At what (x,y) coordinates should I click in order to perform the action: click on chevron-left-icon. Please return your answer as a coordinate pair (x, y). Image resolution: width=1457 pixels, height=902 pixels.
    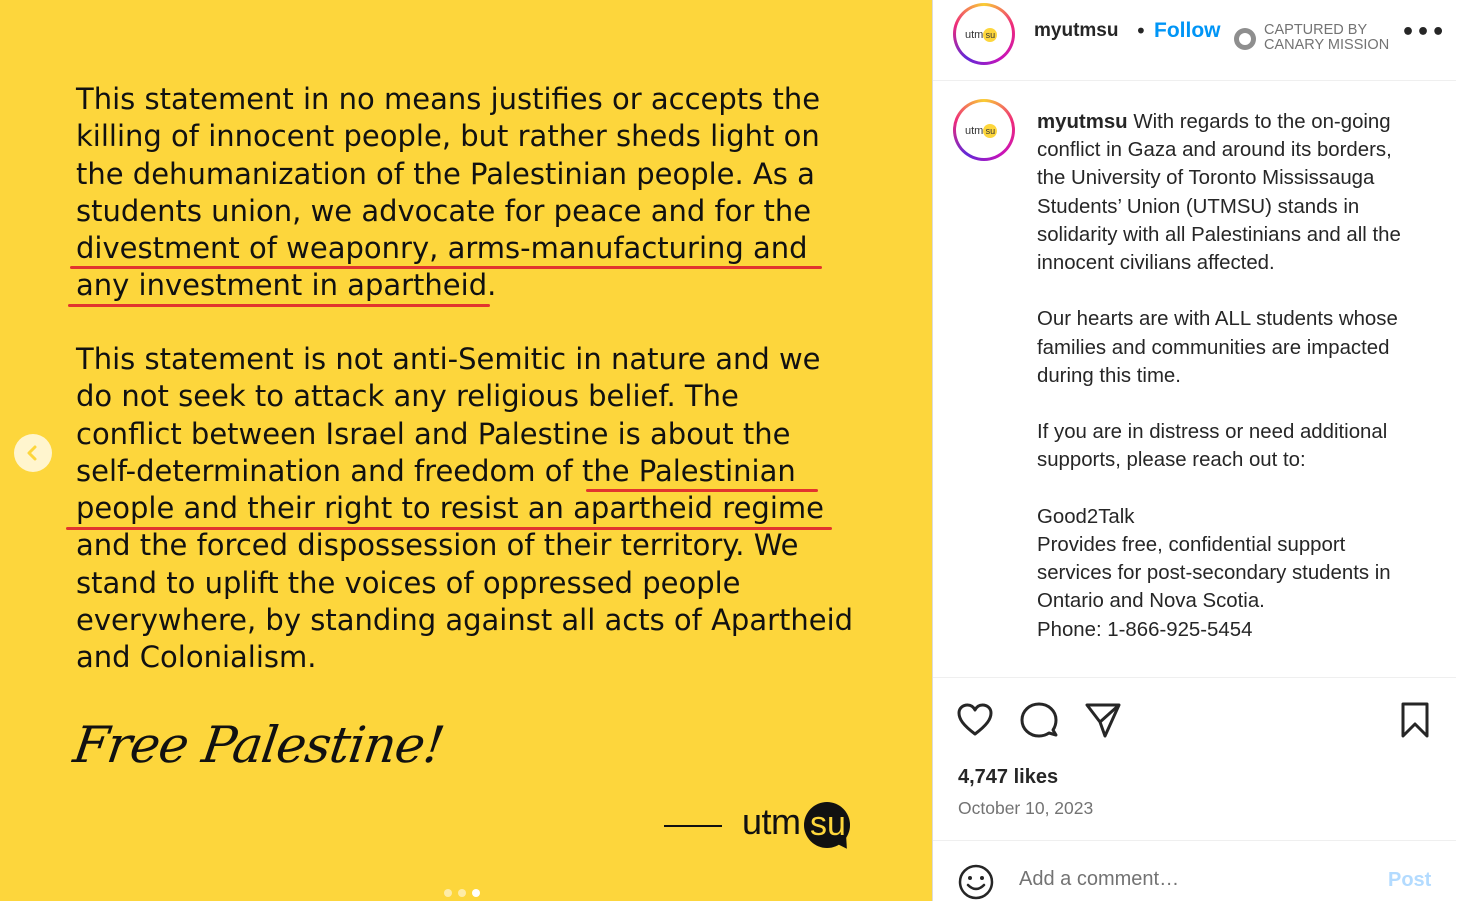
    Looking at the image, I should click on (32, 453).